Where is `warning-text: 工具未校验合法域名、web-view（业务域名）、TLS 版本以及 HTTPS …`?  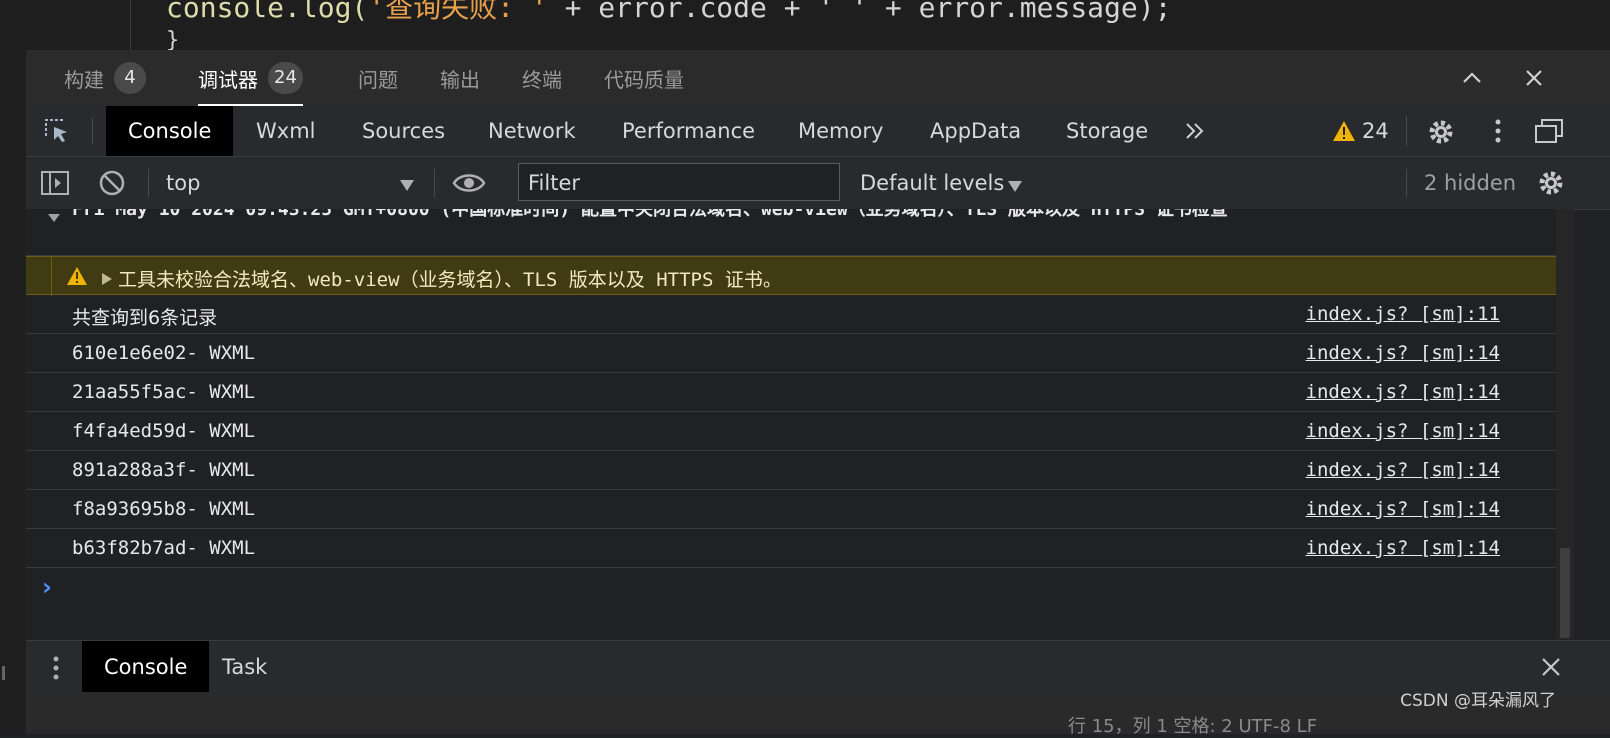 warning-text: 工具未校验合法域名、web-view（业务域名）、TLS 版本以及 HTTPS … is located at coordinates (450, 280).